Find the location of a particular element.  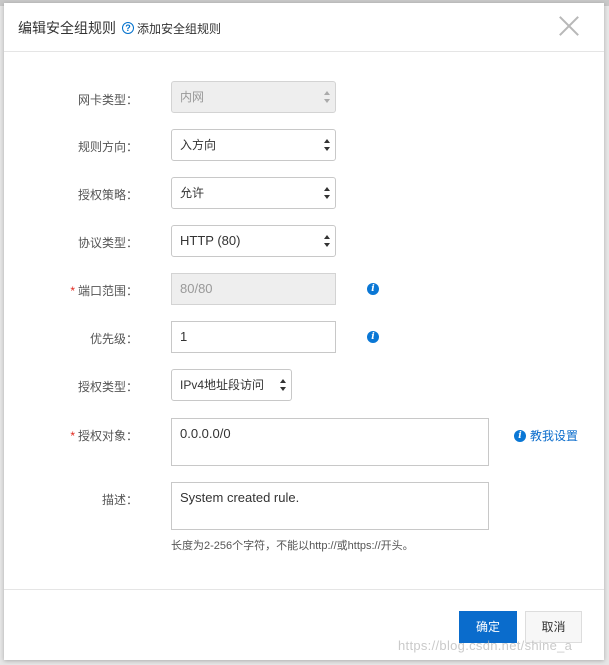

priority-input: 1 is located at coordinates (253, 337).